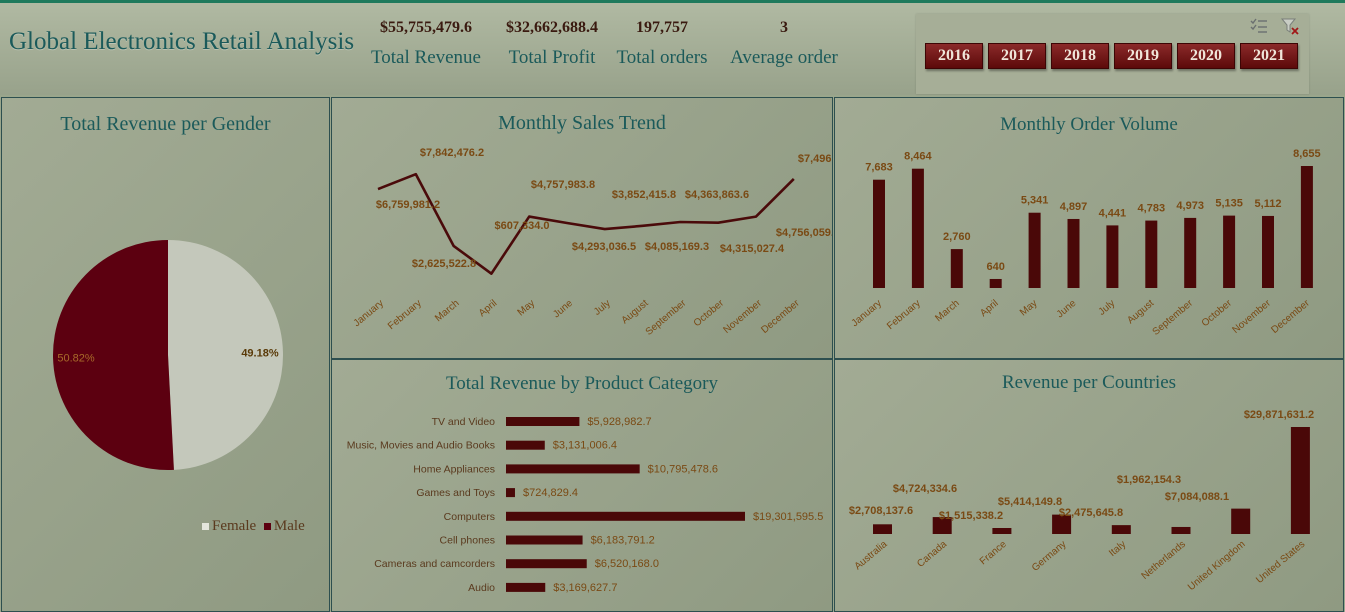 The image size is (1345, 612). What do you see at coordinates (1268, 204) in the screenshot?
I see `order-data-label: 5,112` at bounding box center [1268, 204].